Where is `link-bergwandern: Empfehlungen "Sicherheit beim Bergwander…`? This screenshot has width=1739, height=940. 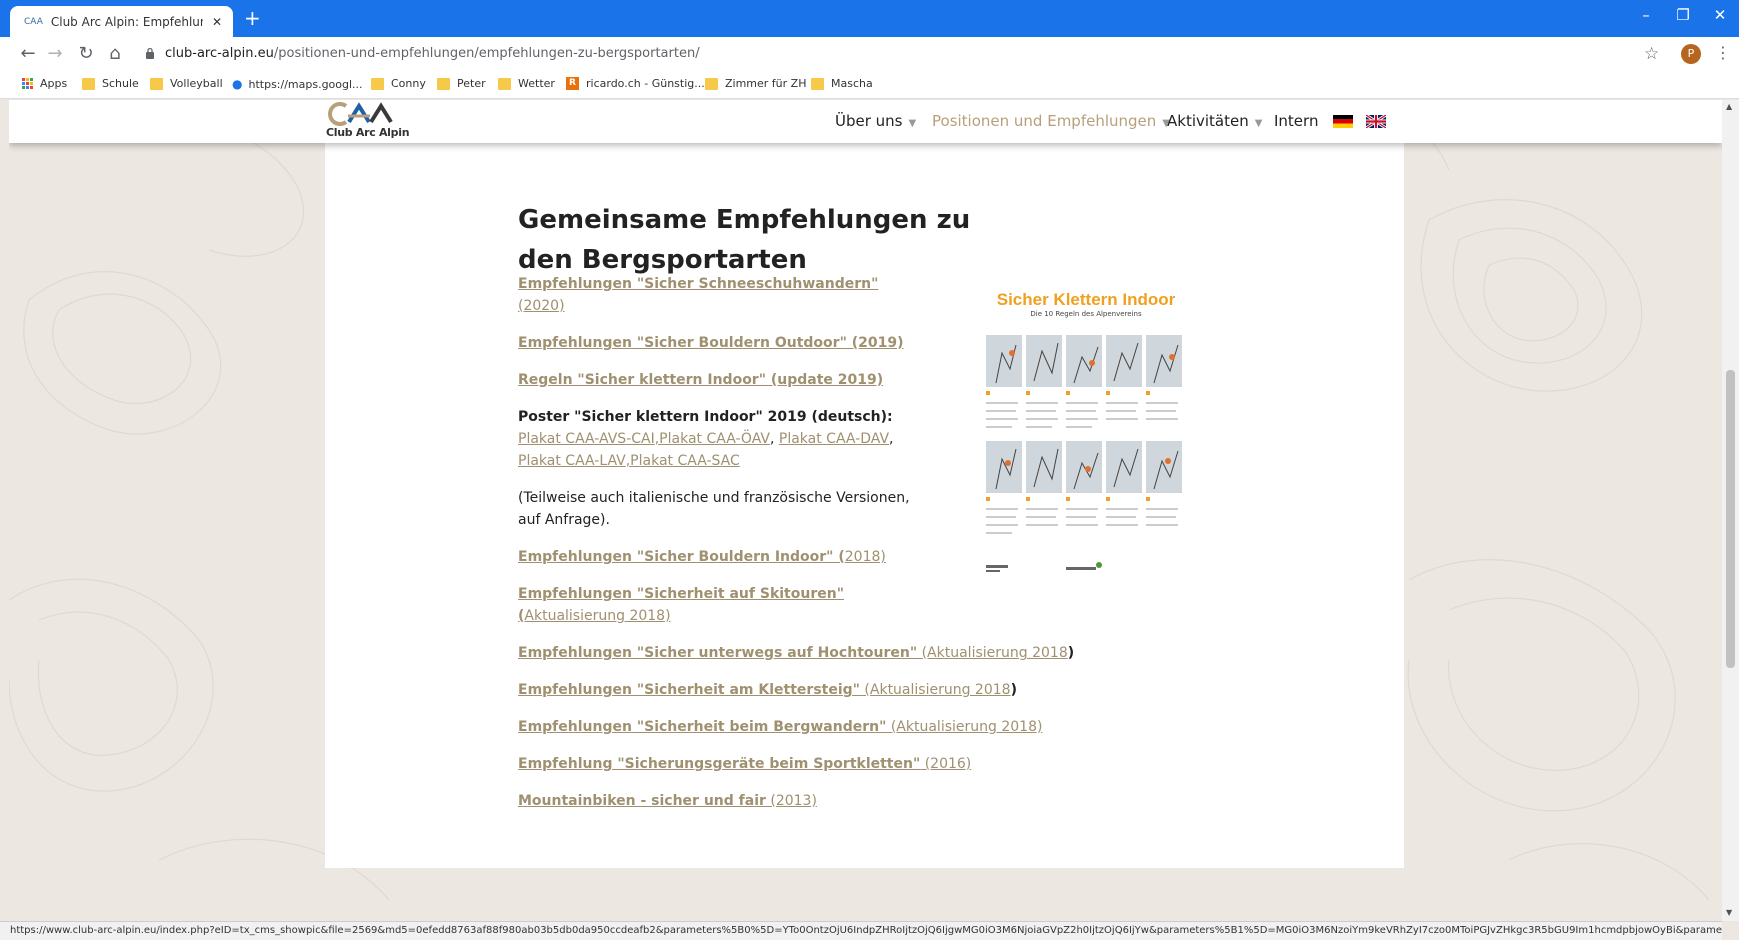
link-bergwandern: Empfehlungen "Sicherheit beim Bergwander… is located at coordinates (702, 727).